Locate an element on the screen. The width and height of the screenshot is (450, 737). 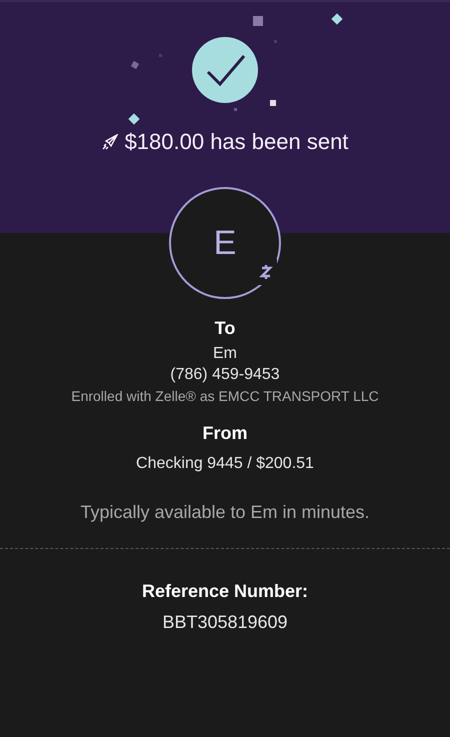
enrollment-note: Enrolled with Zelle® as EMCC TRANSPORT LLC is located at coordinates (225, 396).